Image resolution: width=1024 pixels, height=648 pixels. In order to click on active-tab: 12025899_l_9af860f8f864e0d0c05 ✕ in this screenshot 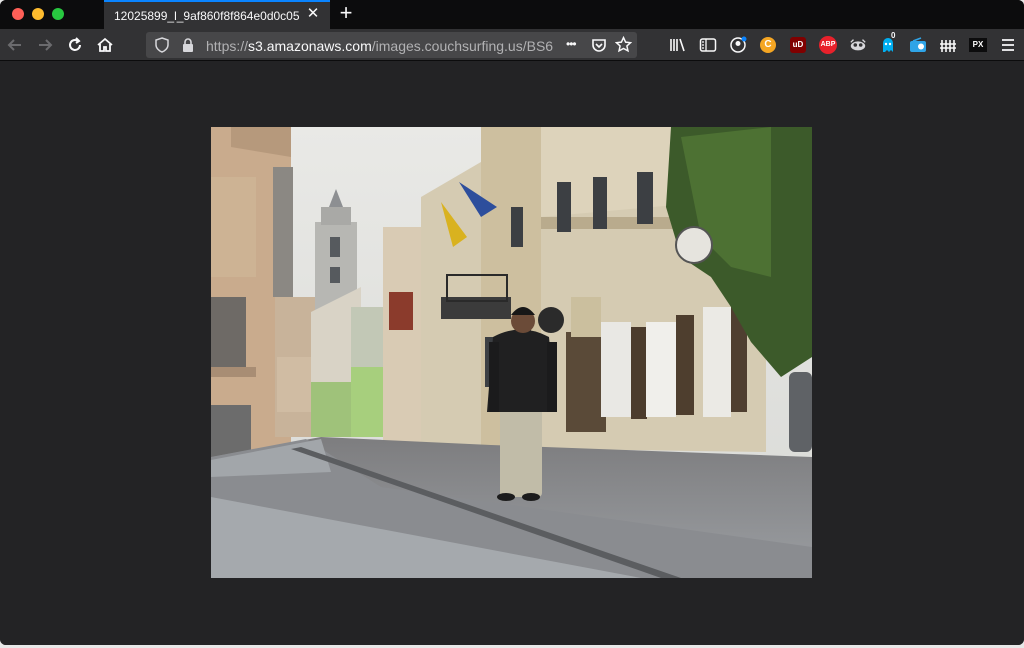, I will do `click(217, 14)`.